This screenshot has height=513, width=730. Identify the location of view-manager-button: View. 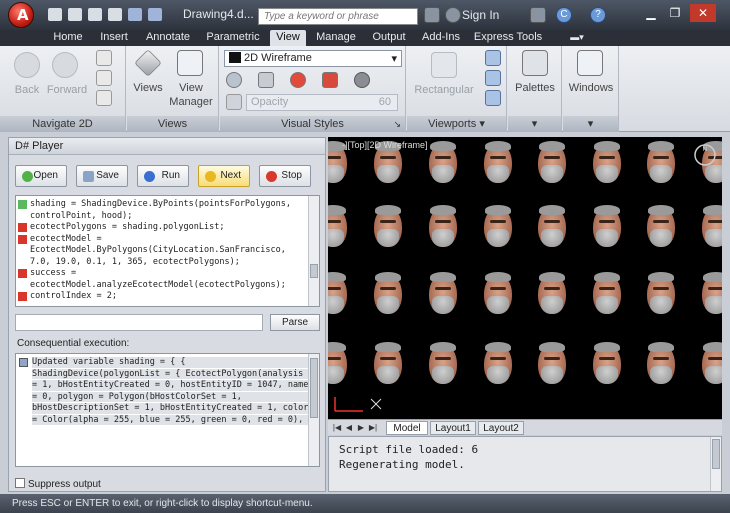
(191, 88).